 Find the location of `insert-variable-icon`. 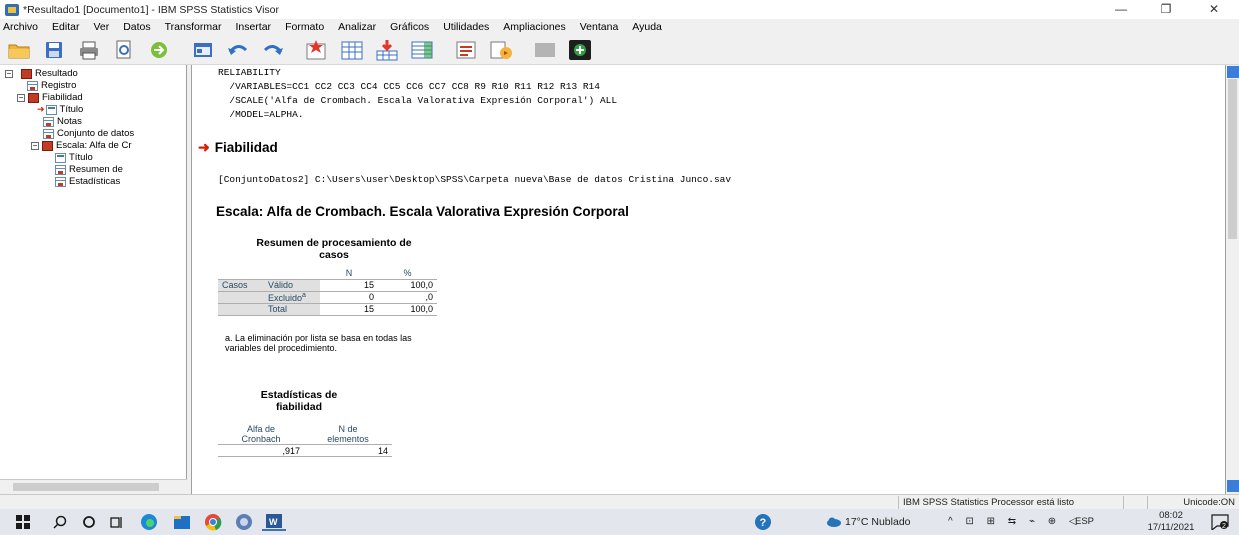

insert-variable-icon is located at coordinates (387, 50).